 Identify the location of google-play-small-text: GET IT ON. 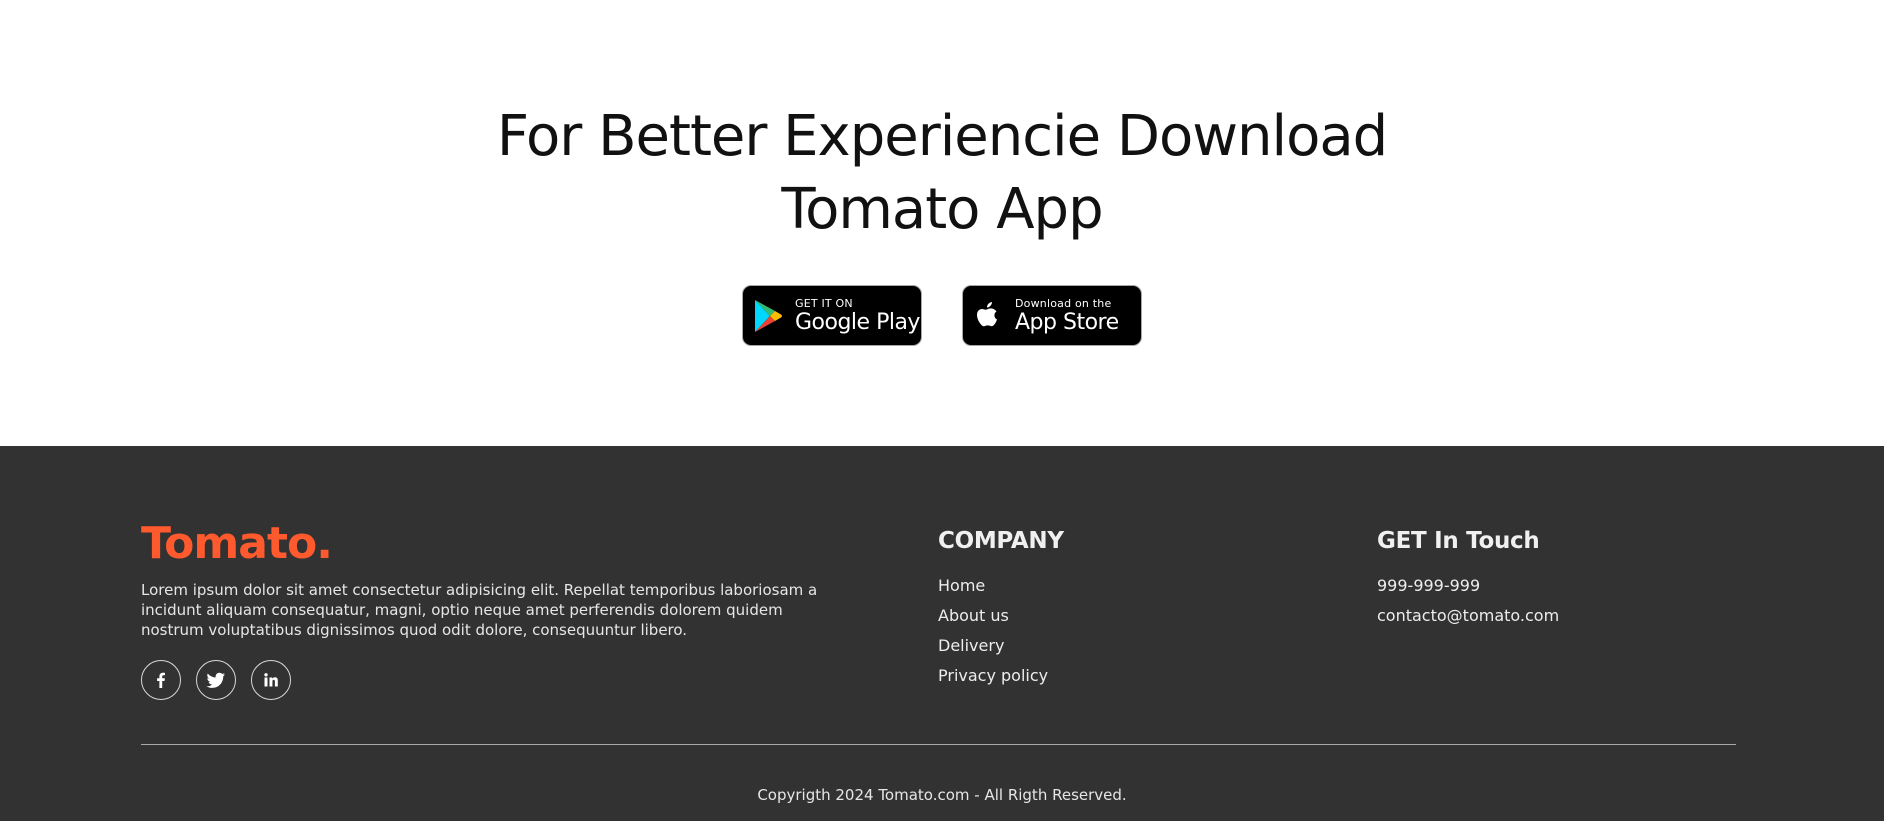
(824, 303).